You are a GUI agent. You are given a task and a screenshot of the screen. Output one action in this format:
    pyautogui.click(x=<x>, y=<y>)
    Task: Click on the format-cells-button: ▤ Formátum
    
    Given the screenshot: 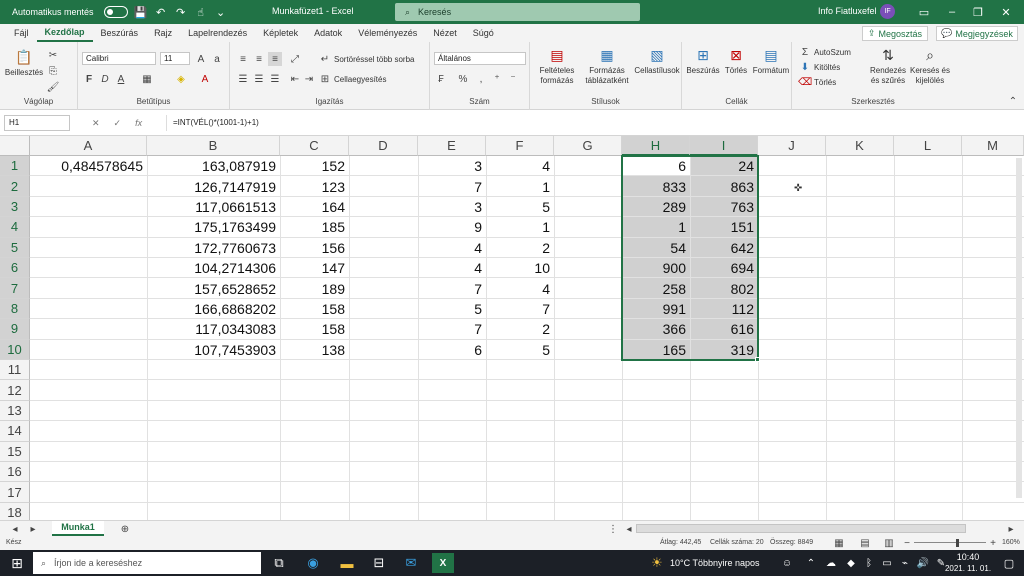 What is the action you would take?
    pyautogui.click(x=771, y=61)
    